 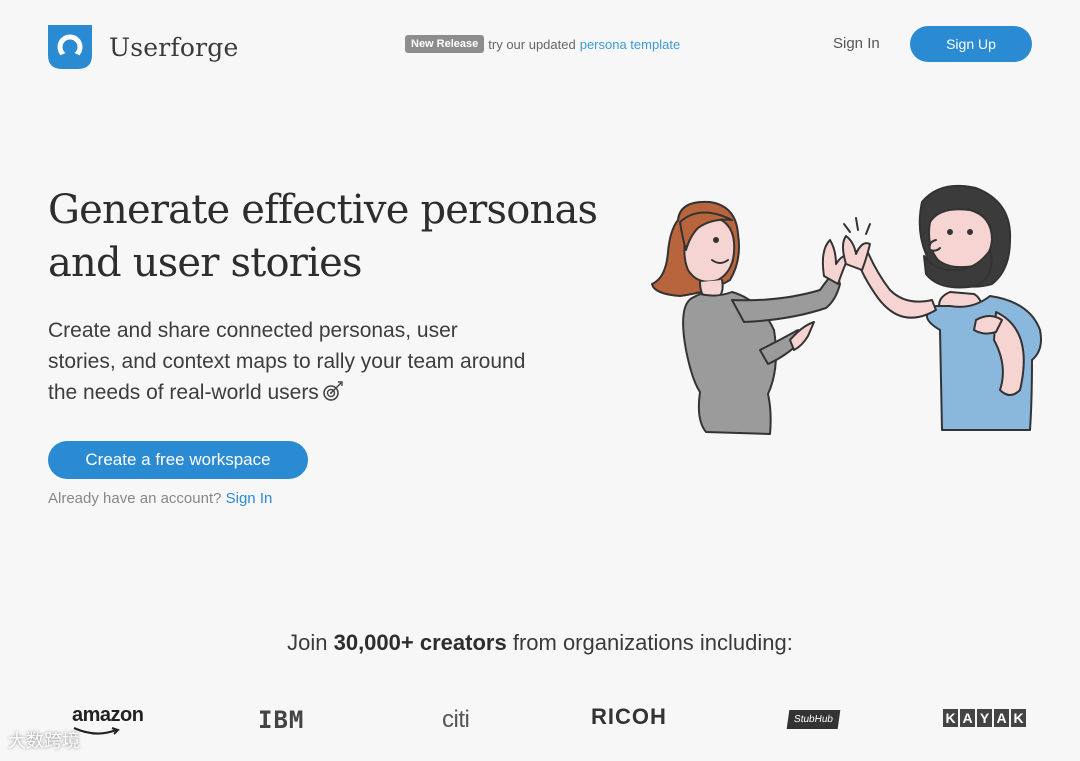 I want to click on join-suffix: from organizations including:, so click(x=652, y=642).